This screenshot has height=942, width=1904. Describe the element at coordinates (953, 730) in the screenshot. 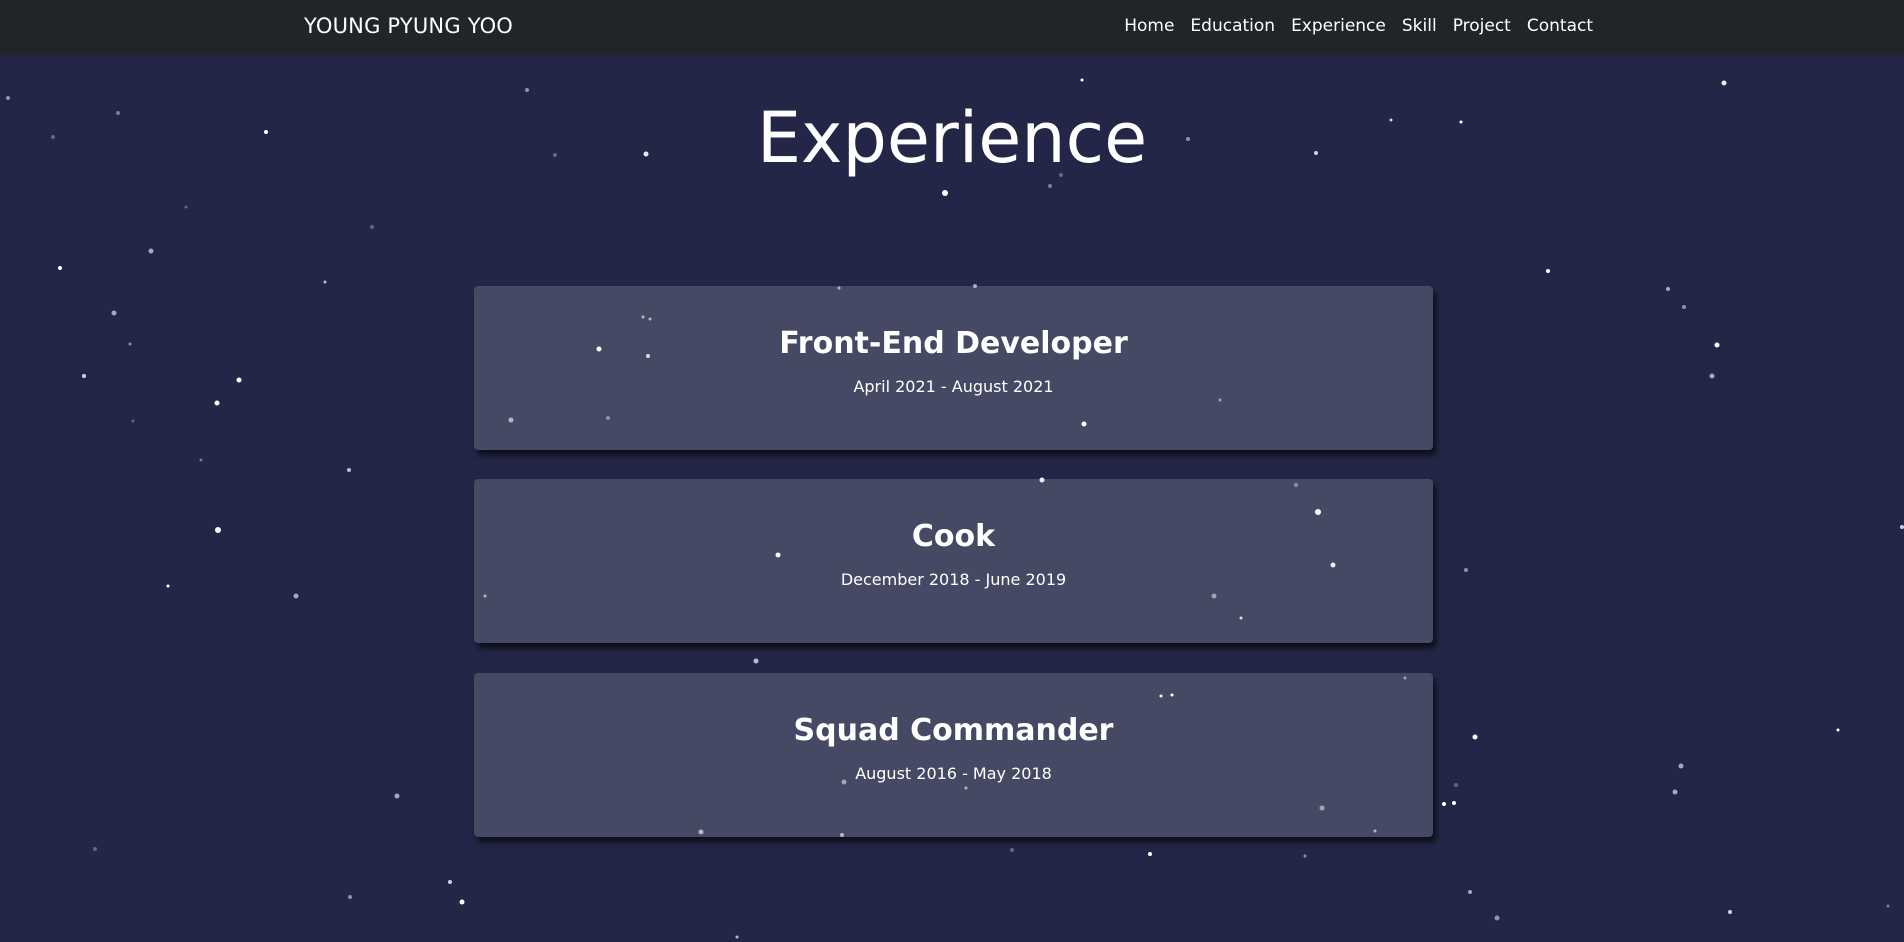

I see `experience-title: Squad Commander` at that location.